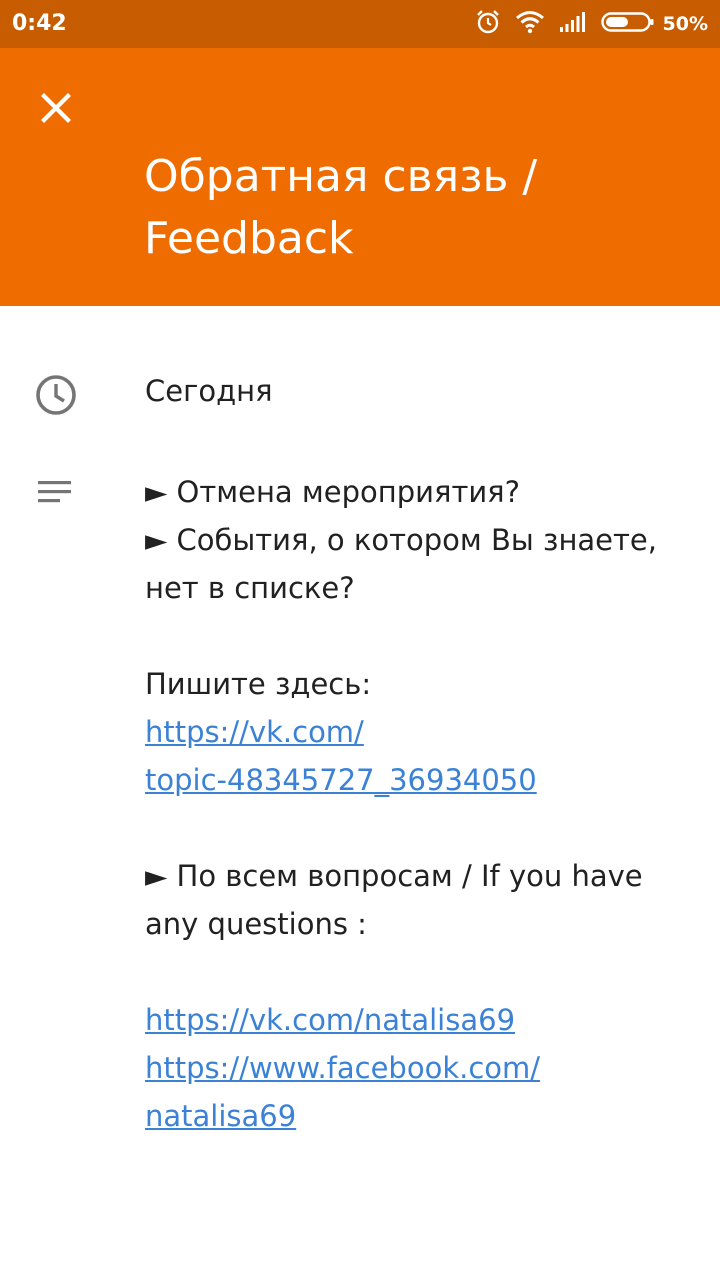 Image resolution: width=720 pixels, height=1280 pixels. Describe the element at coordinates (573, 24) in the screenshot. I see `signal-icon` at that location.